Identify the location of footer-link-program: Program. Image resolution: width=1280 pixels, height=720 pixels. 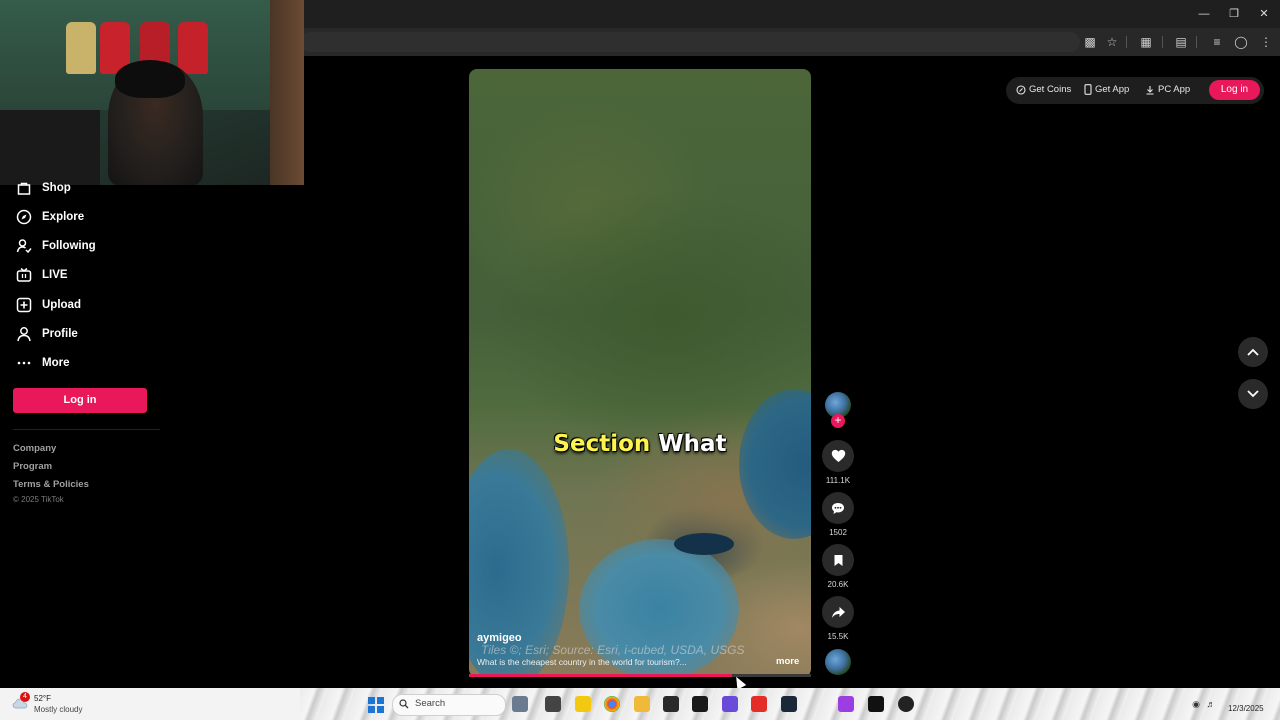
(32, 466).